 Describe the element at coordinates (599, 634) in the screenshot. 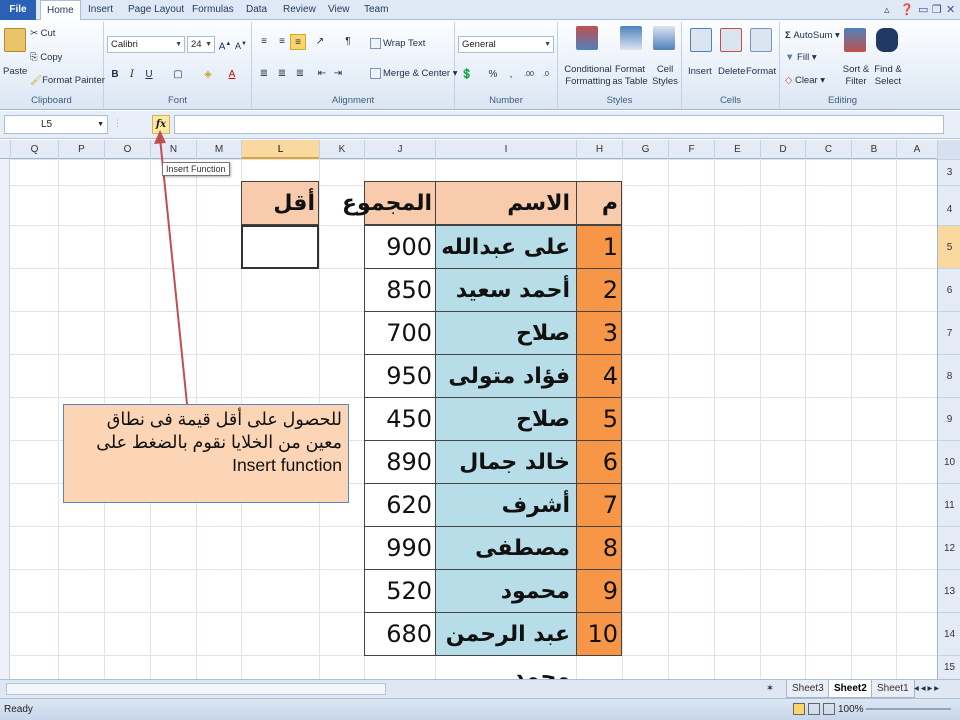

I see `index-cell: 10` at that location.